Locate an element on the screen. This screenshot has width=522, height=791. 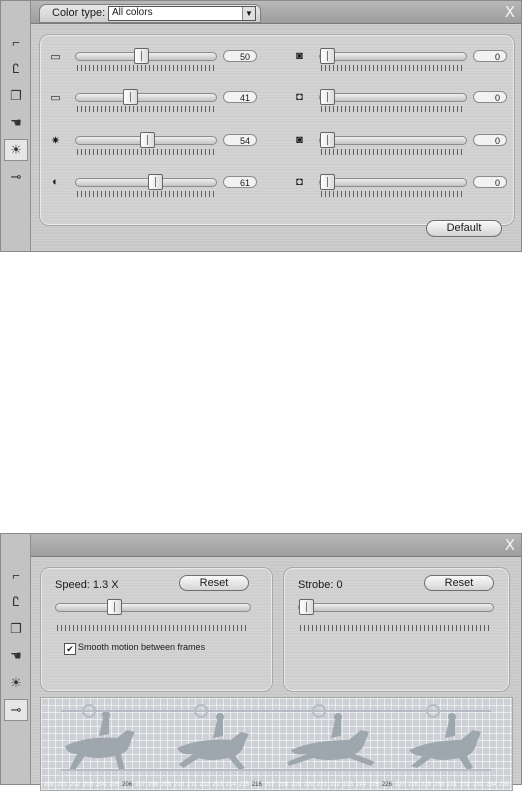
saturation-square-icon: ▭ is located at coordinates (55, 97).